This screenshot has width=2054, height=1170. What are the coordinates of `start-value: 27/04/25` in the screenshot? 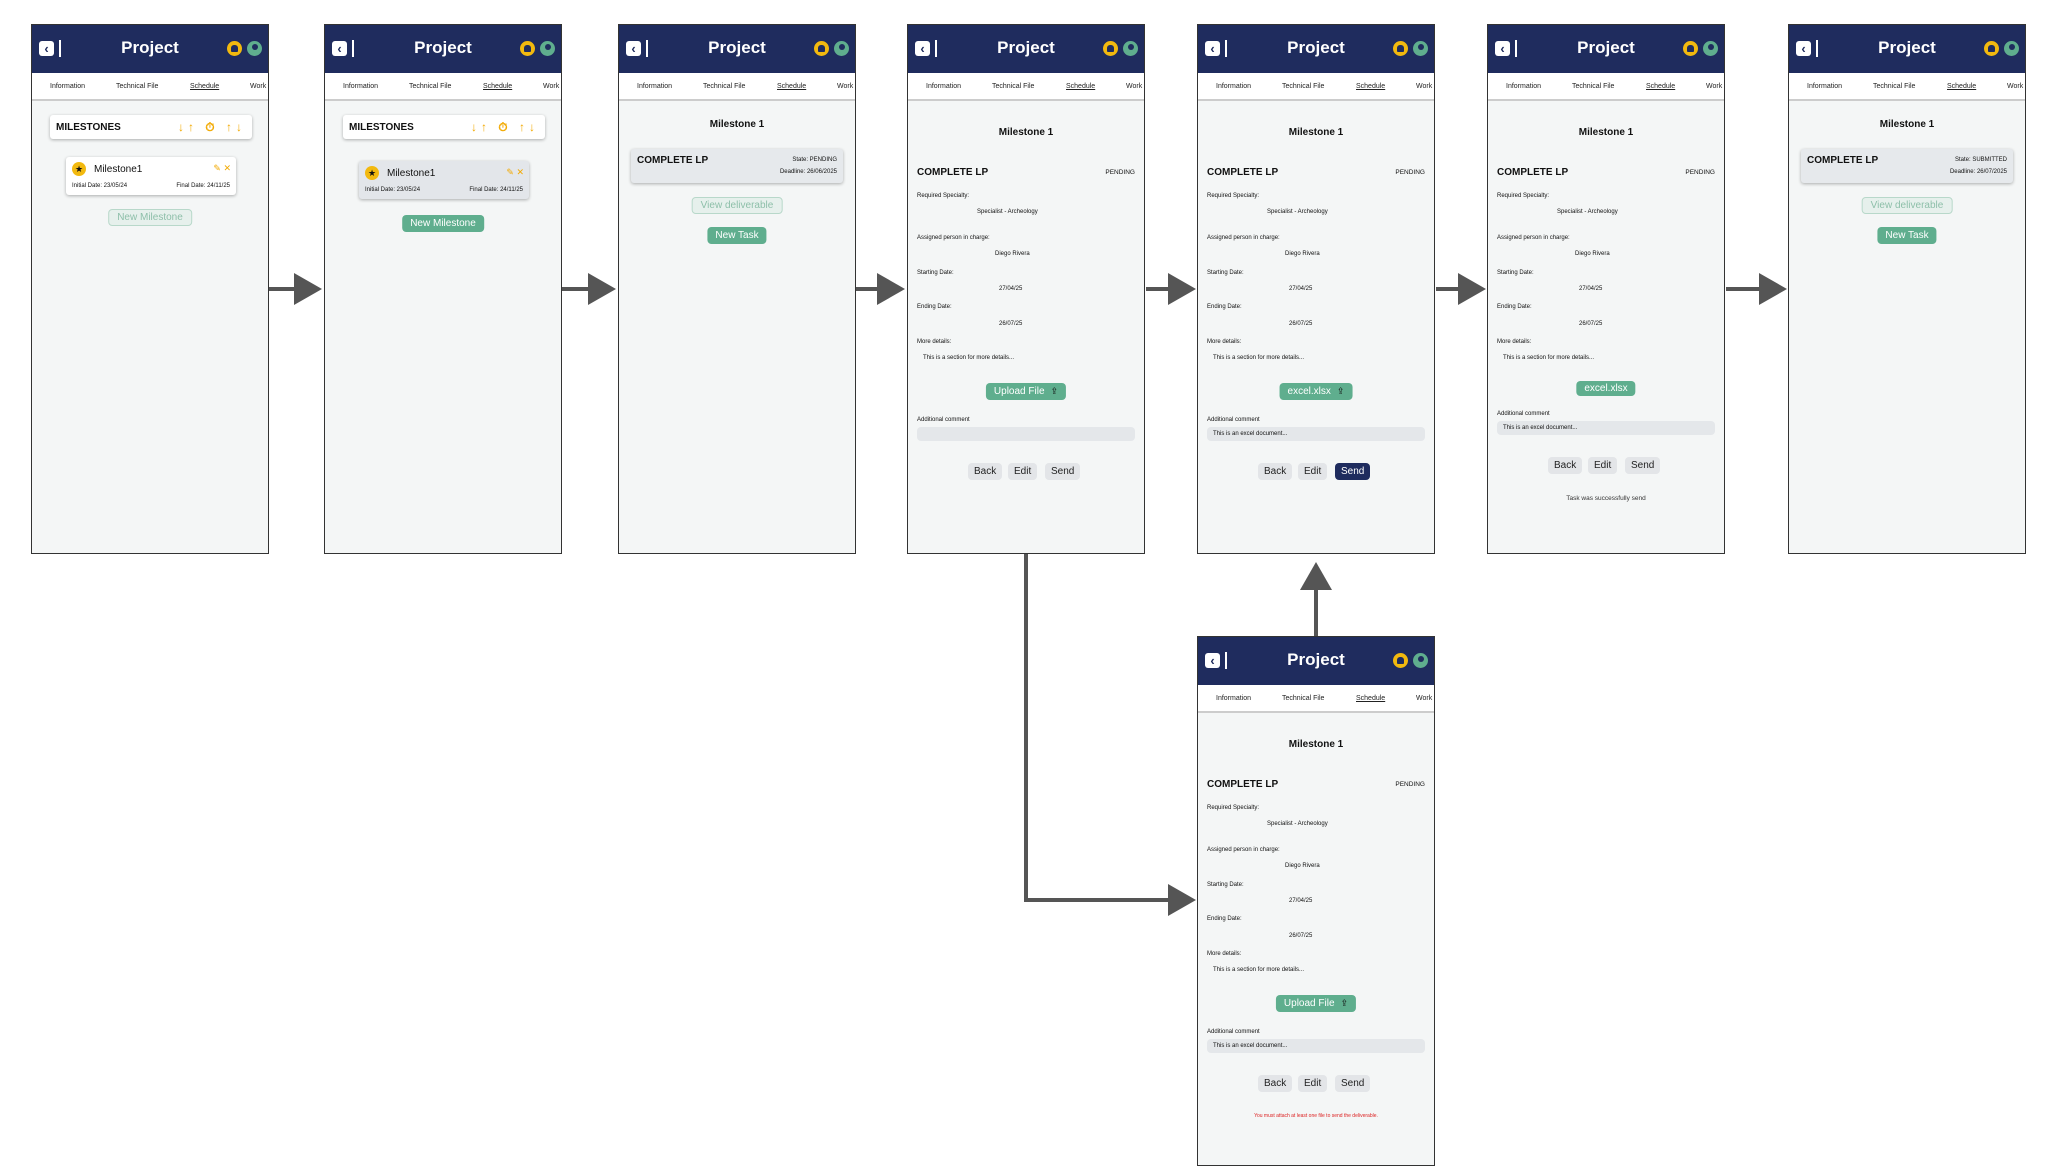 It's located at (1011, 289).